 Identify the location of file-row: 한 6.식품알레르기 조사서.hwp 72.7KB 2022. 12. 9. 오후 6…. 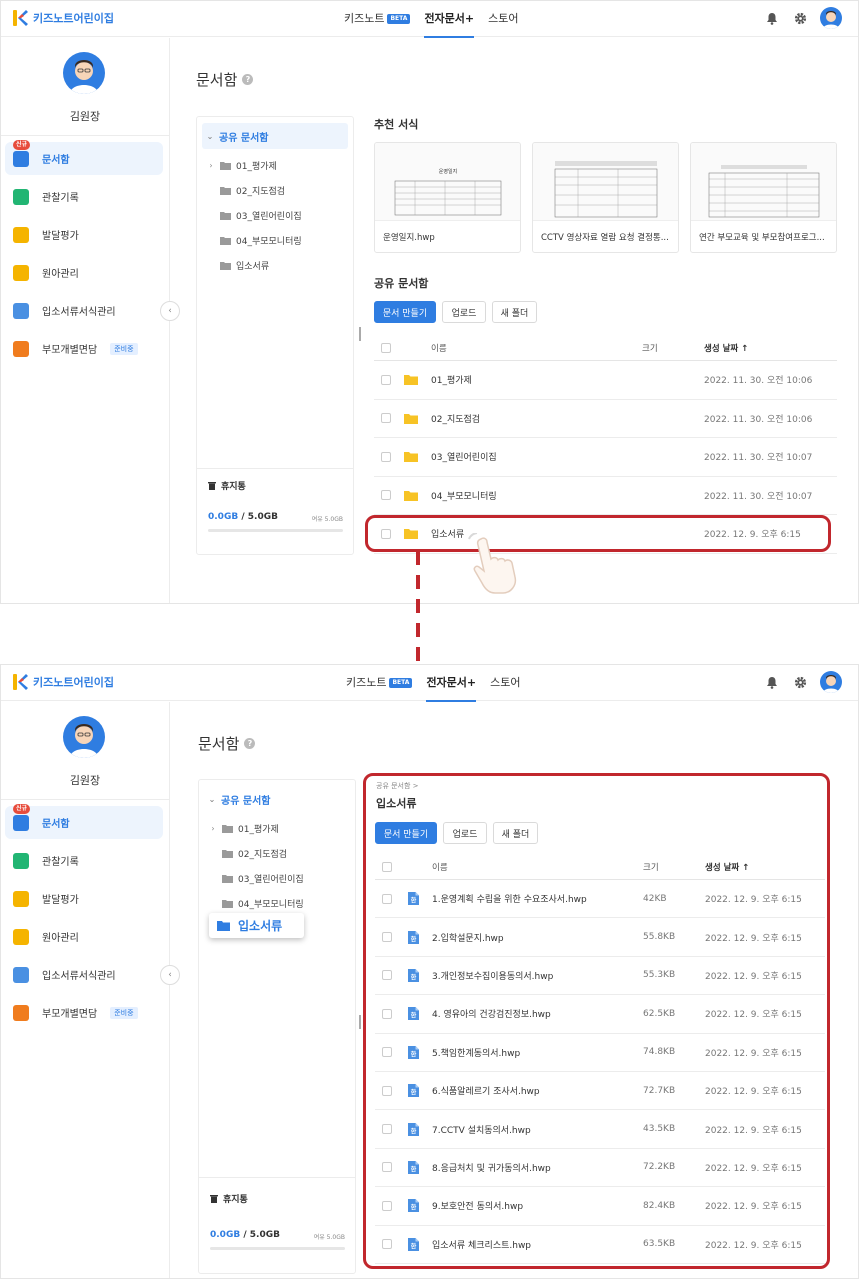
(600, 1091).